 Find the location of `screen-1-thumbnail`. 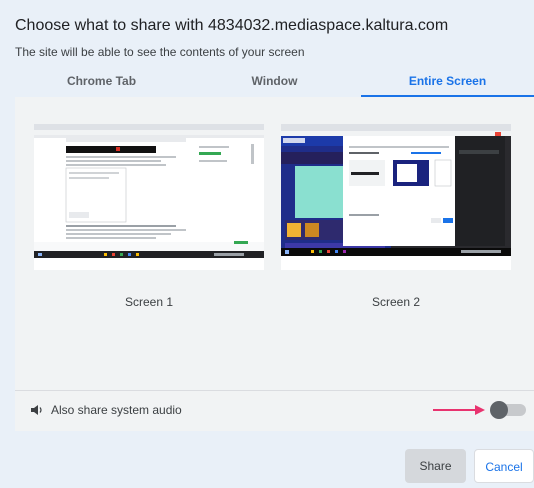

screen-1-thumbnail is located at coordinates (149, 197).